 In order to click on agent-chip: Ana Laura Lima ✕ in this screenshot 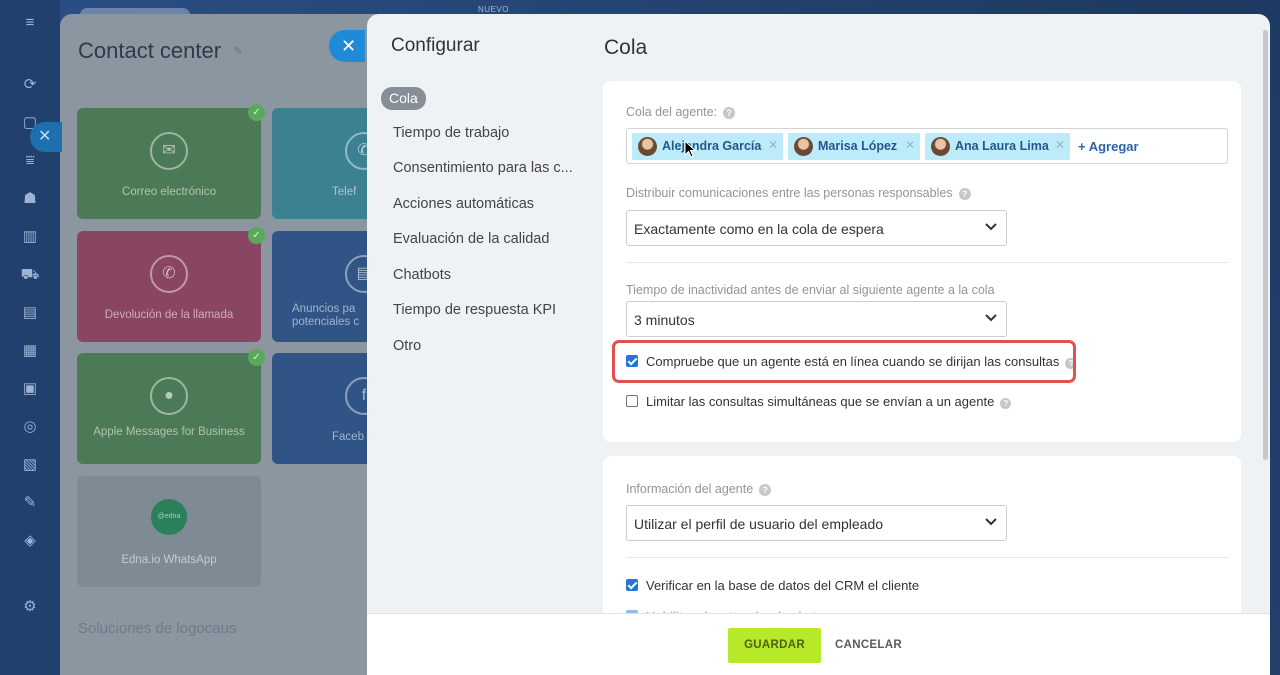, I will do `click(997, 146)`.